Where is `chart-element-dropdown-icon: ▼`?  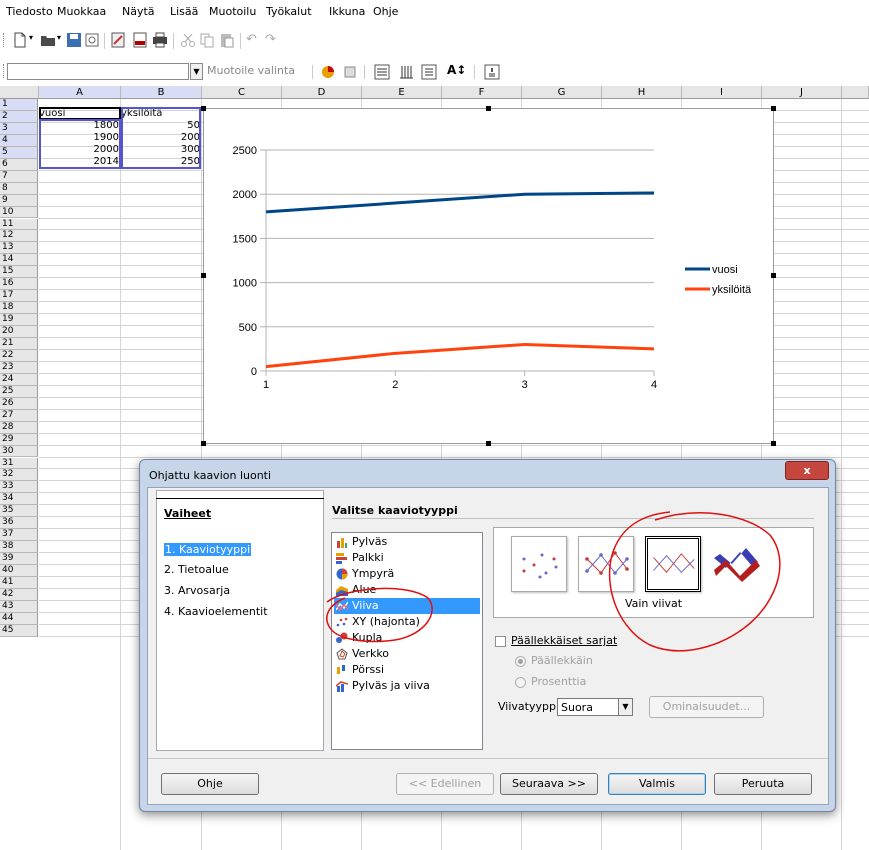 chart-element-dropdown-icon: ▼ is located at coordinates (196, 71).